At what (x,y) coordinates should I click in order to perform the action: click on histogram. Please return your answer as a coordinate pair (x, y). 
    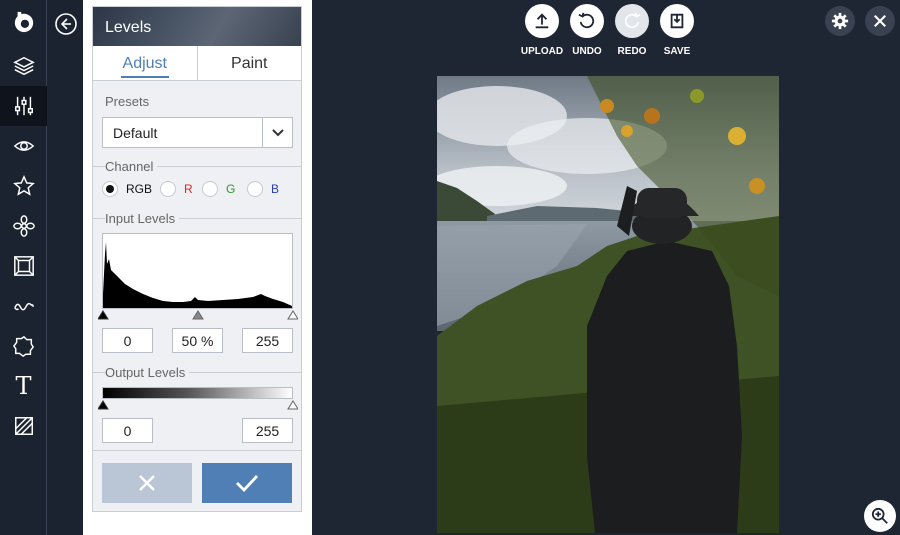
    Looking at the image, I should click on (197, 271).